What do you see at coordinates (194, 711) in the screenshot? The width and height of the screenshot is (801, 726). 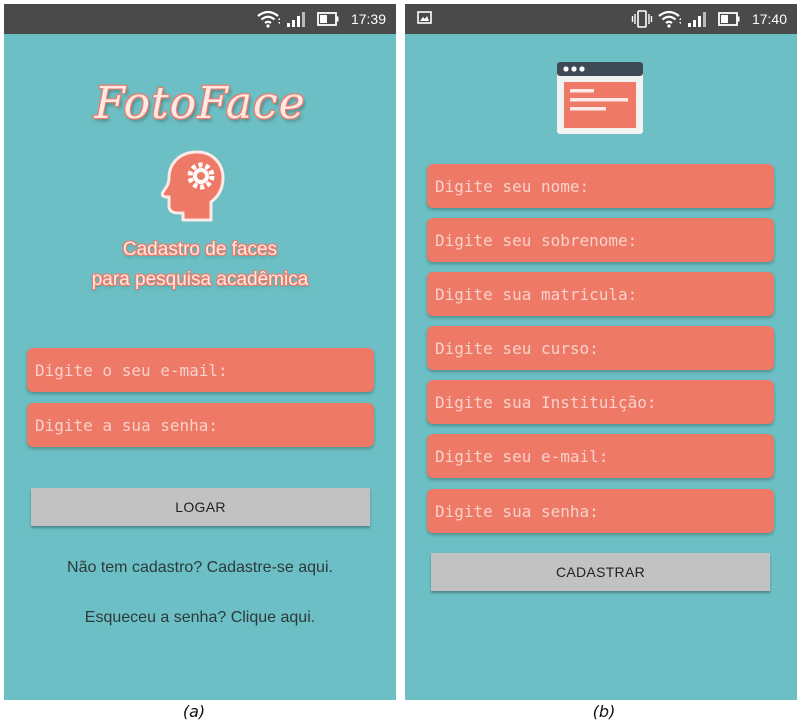 I see `caption-a: (a)` at bounding box center [194, 711].